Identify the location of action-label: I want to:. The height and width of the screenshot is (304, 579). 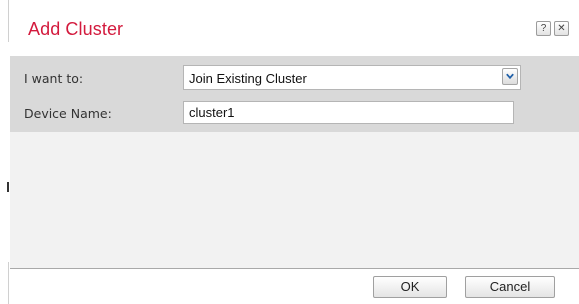
(54, 78).